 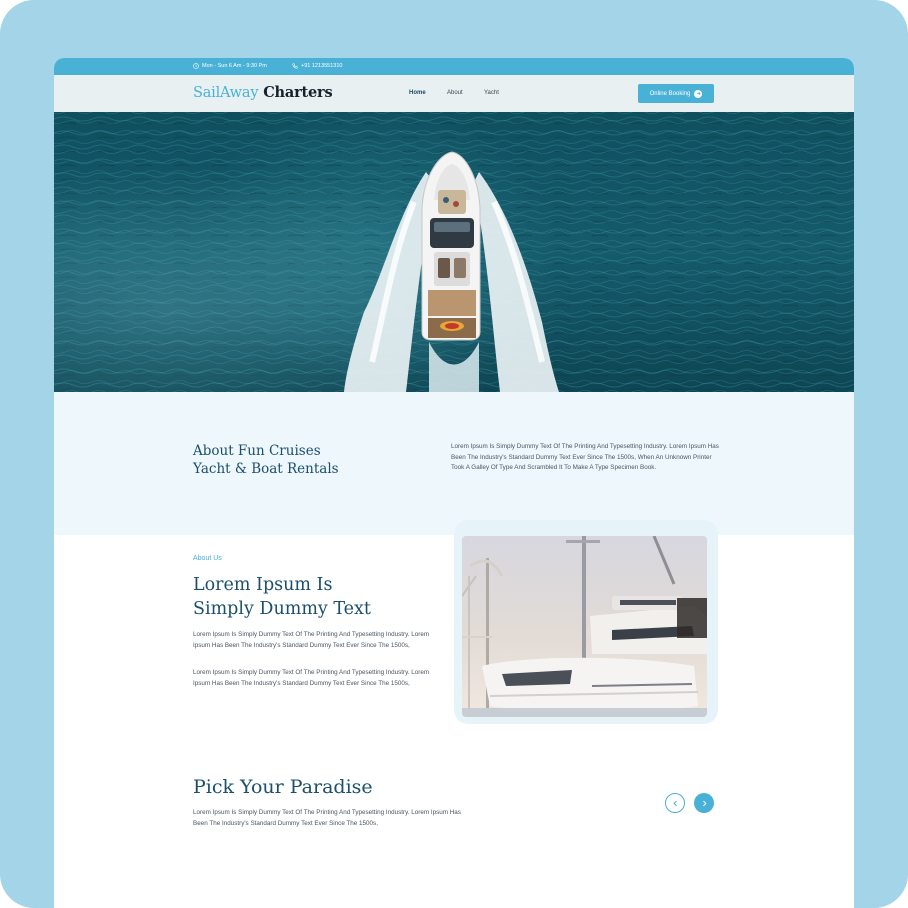 I want to click on about-us-label: About Us, so click(x=207, y=558).